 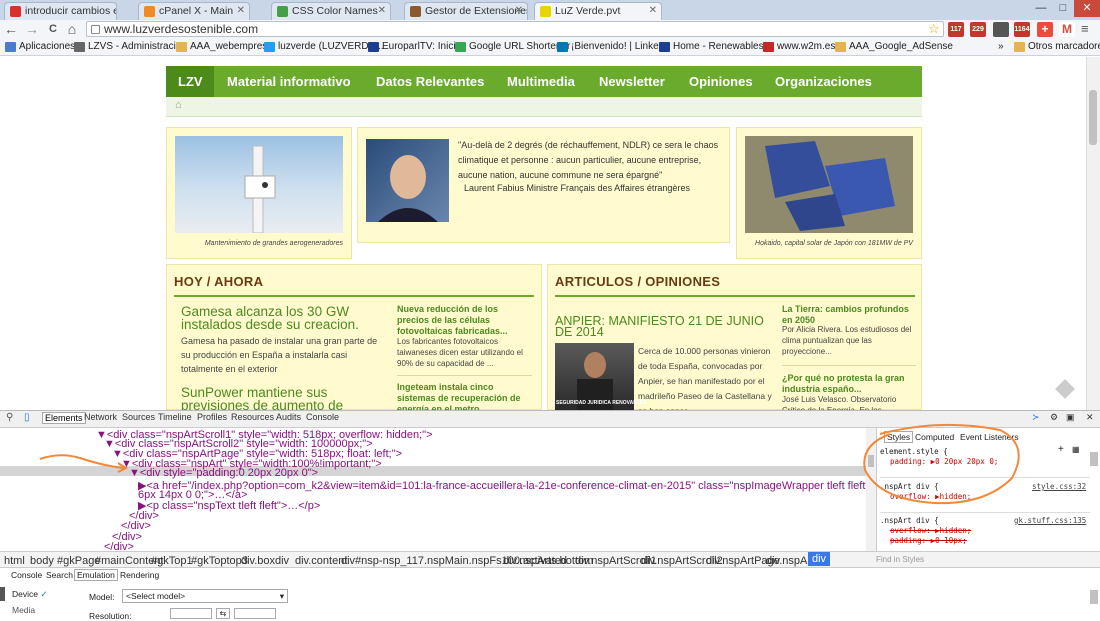 What do you see at coordinates (529, 464) in the screenshot?
I see `annotation-overlay` at bounding box center [529, 464].